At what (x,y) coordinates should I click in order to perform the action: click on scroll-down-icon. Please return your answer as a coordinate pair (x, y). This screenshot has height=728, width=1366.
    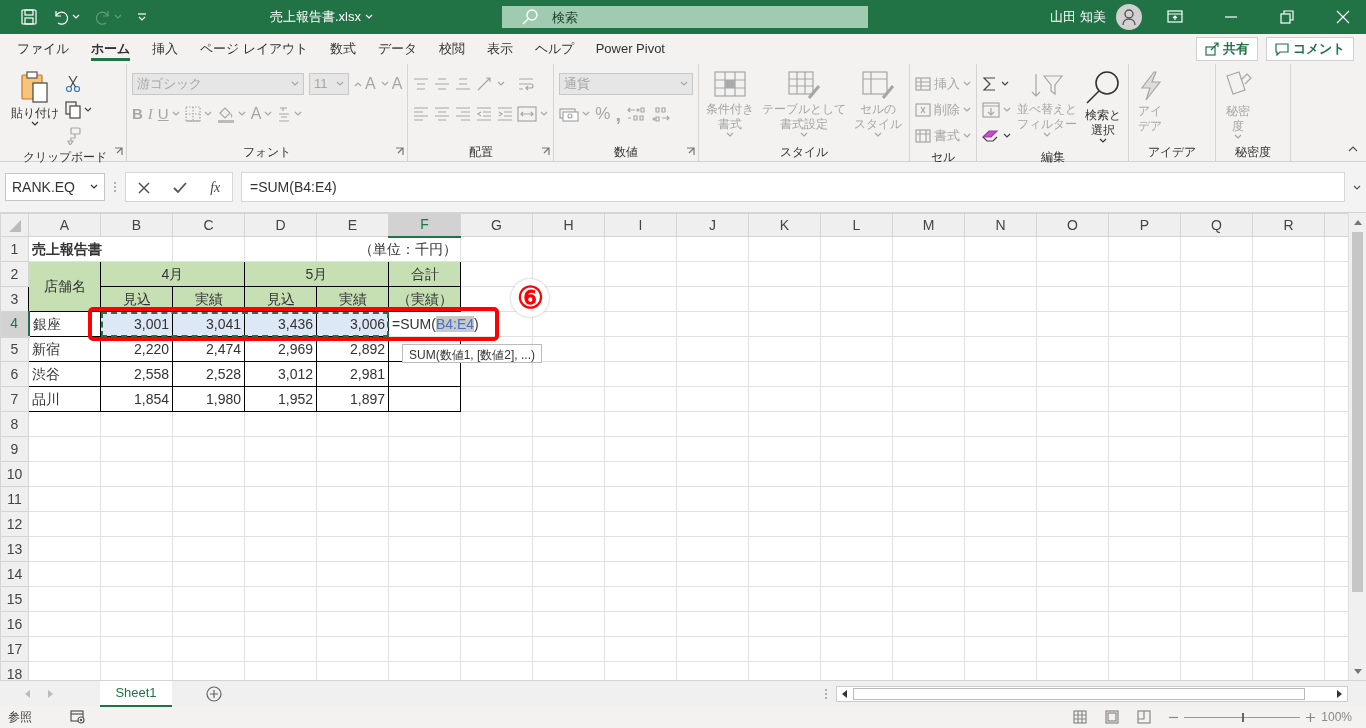
    Looking at the image, I should click on (1357, 671).